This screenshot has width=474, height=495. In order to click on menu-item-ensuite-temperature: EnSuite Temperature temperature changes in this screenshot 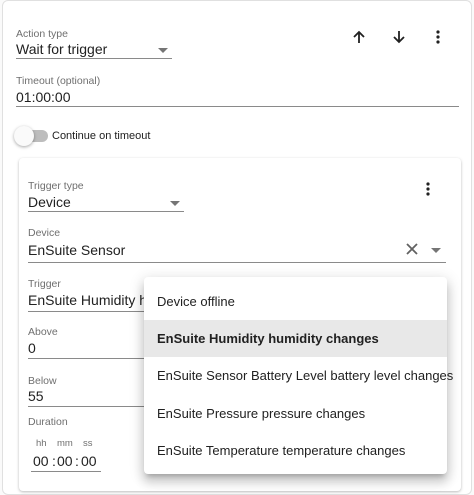, I will do `click(295, 450)`.